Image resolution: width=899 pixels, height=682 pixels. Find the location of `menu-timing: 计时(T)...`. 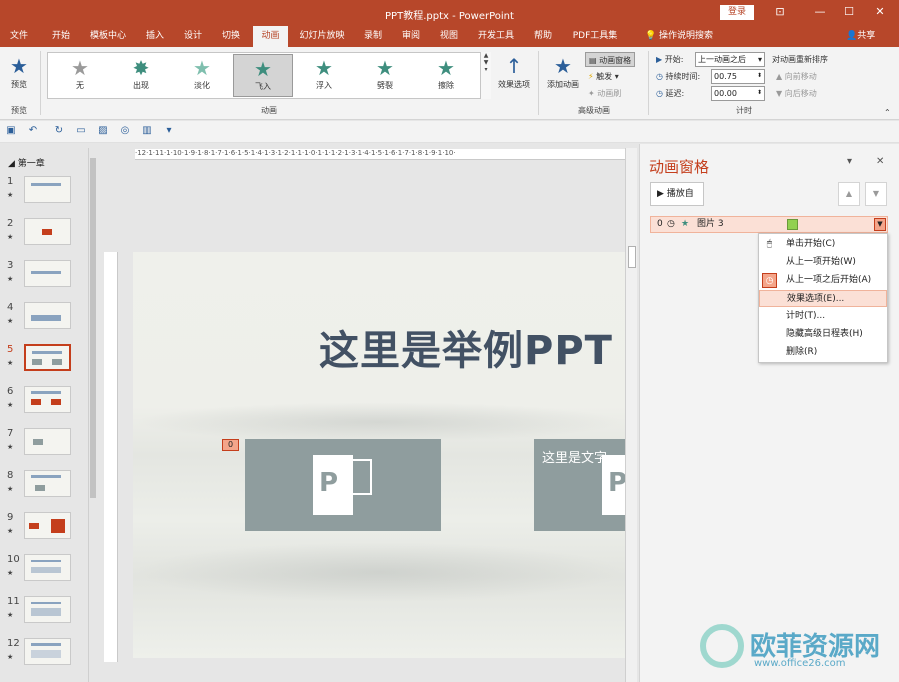

menu-timing: 计时(T)... is located at coordinates (823, 316).